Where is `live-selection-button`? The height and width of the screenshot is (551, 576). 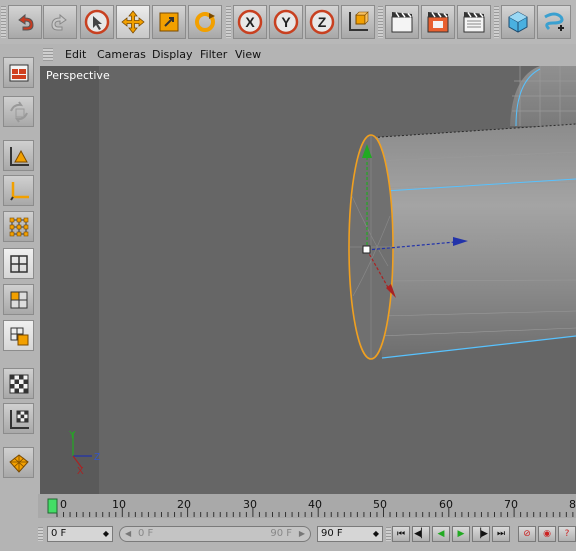
live-selection-button is located at coordinates (97, 22).